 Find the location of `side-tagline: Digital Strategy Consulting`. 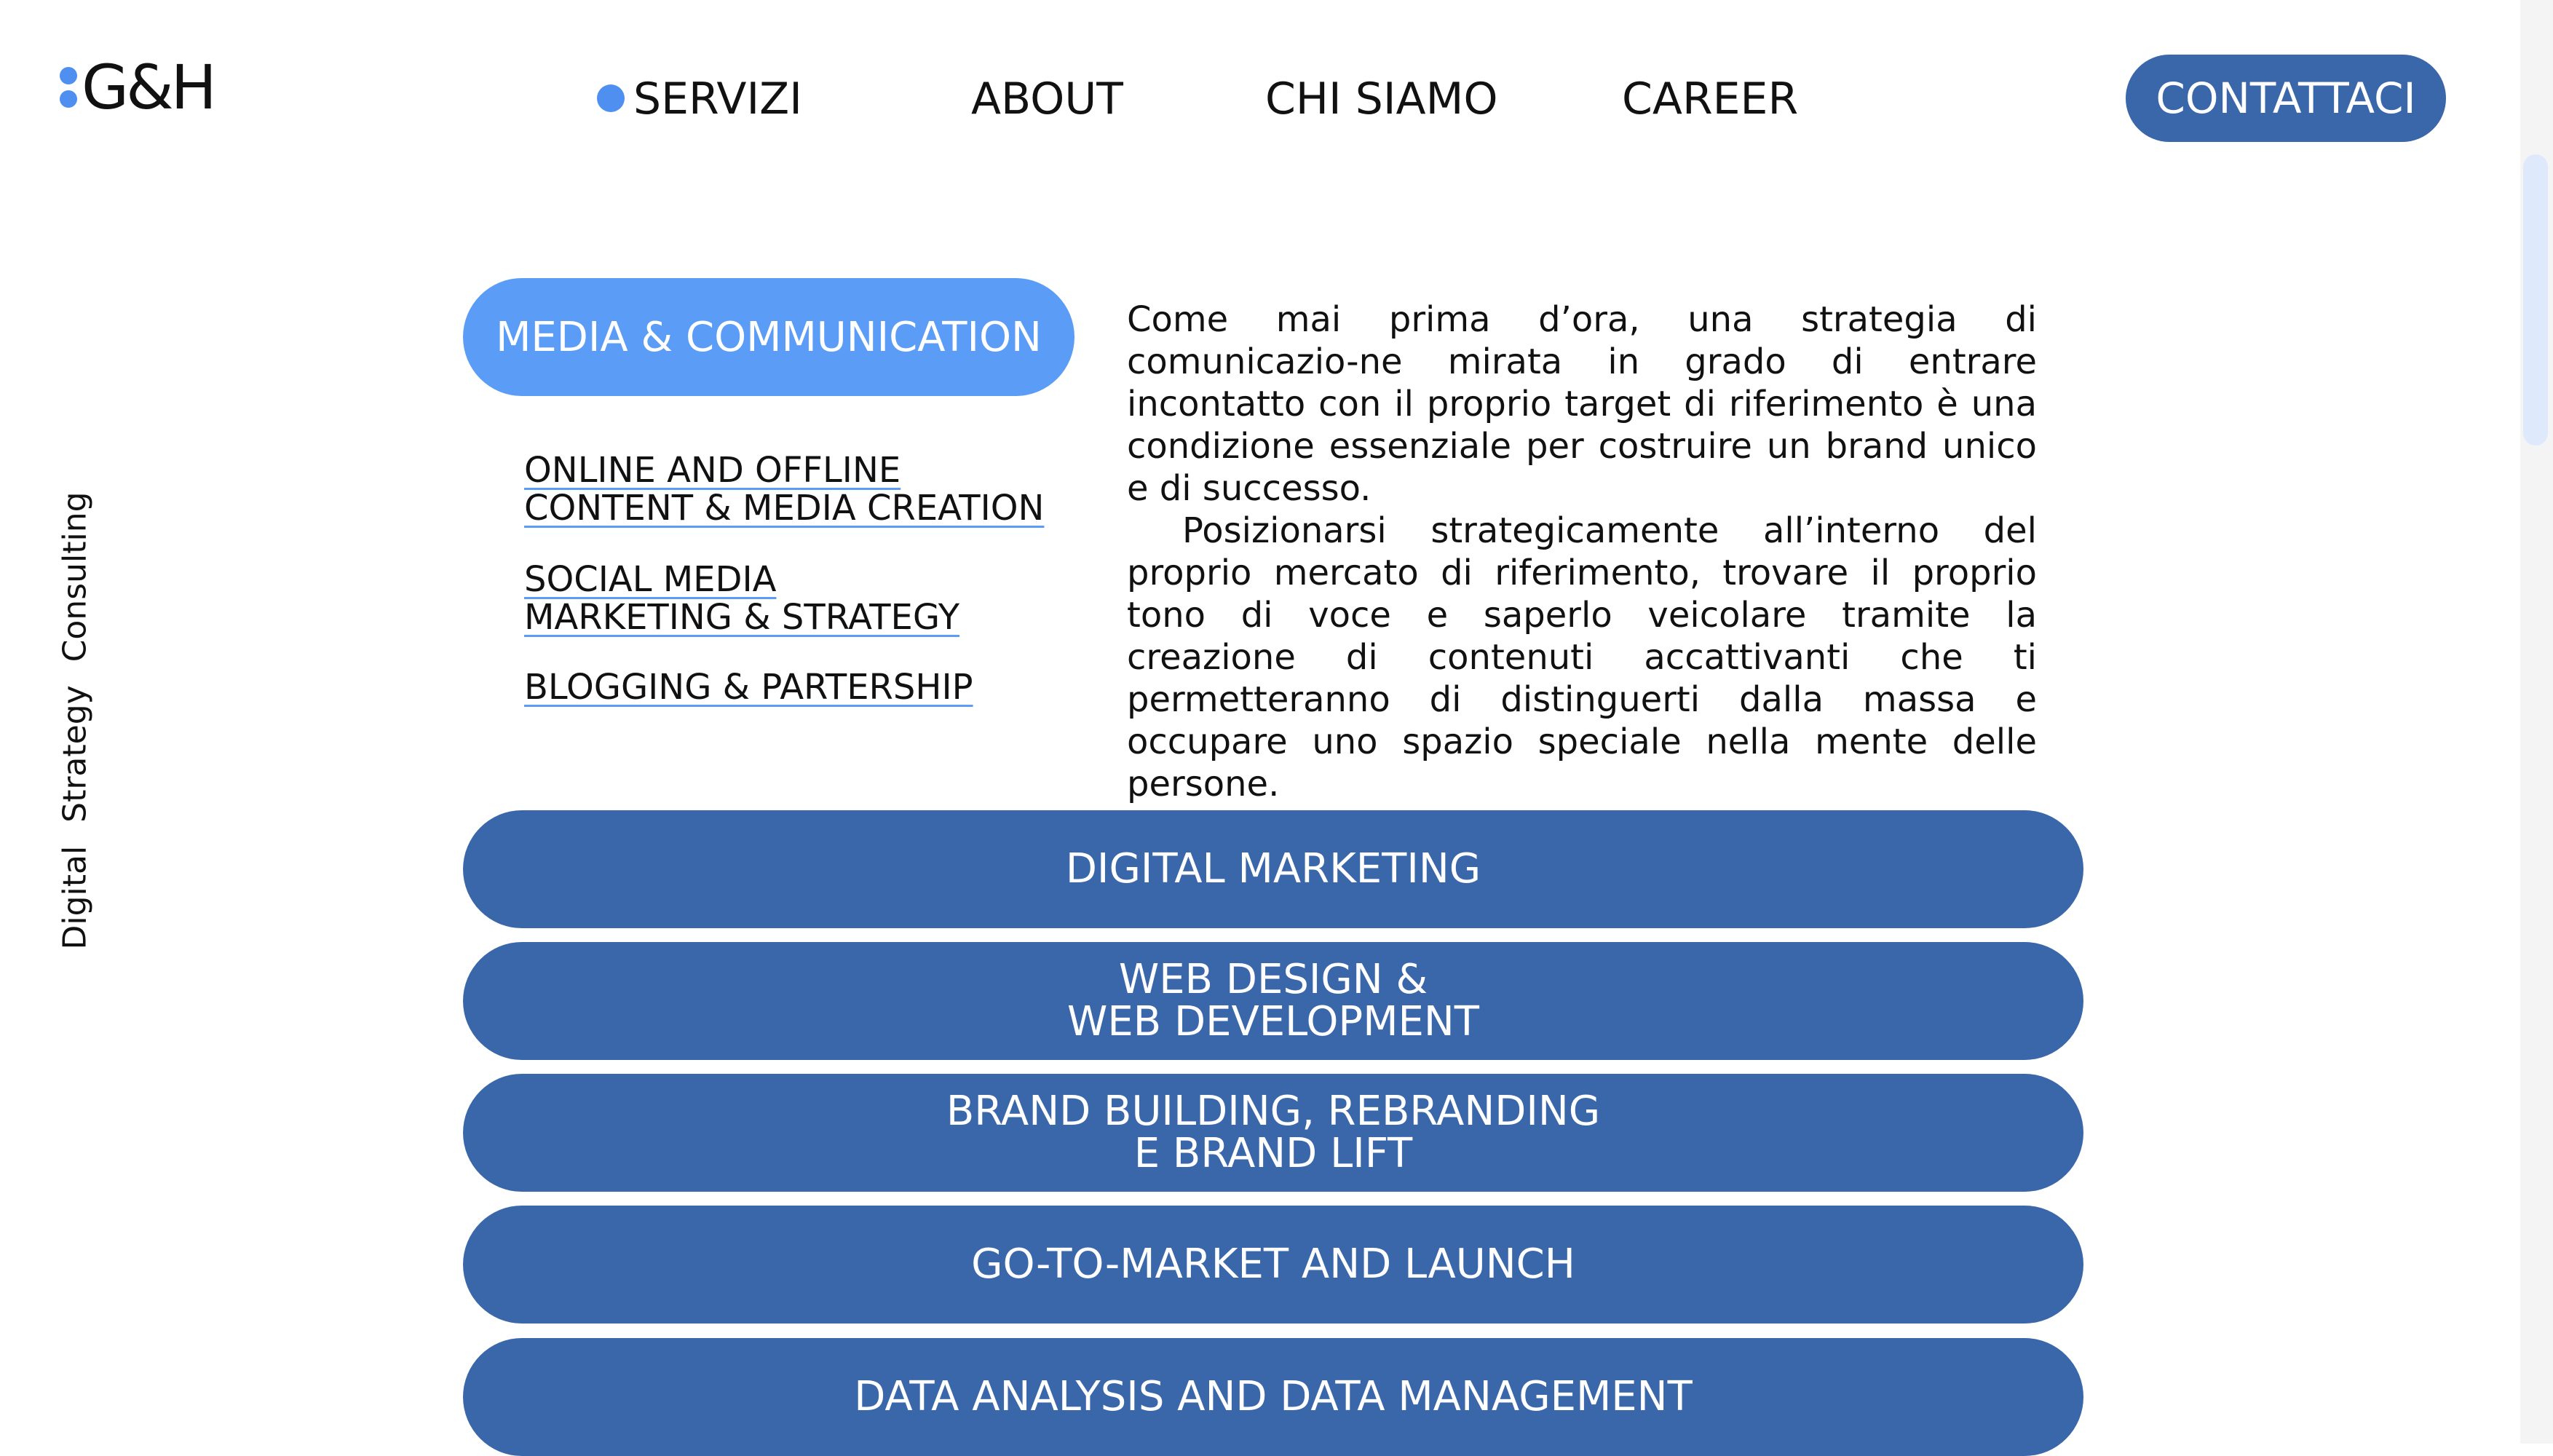

side-tagline: Digital Strategy Consulting is located at coordinates (75, 720).